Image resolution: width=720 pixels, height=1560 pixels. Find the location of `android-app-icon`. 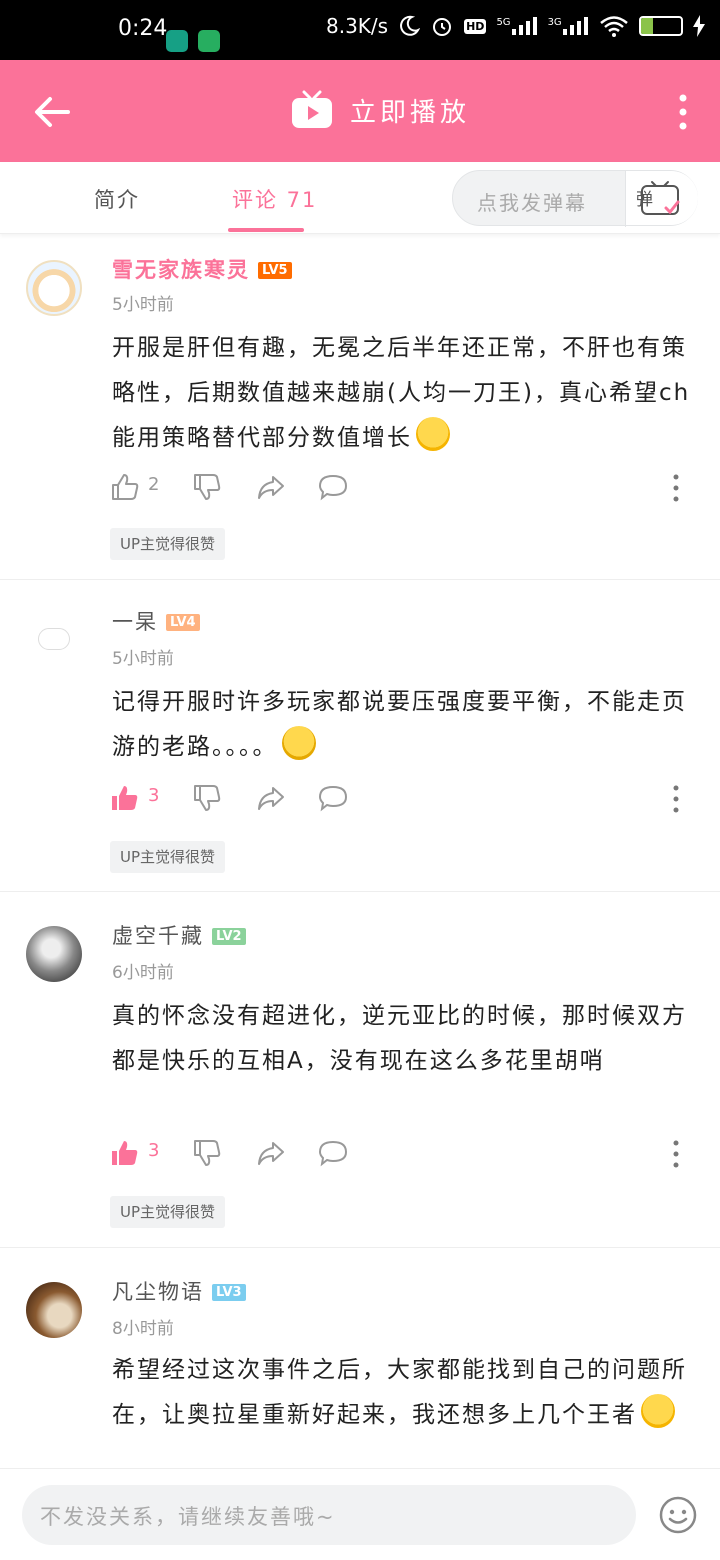

android-app-icon is located at coordinates (209, 41).